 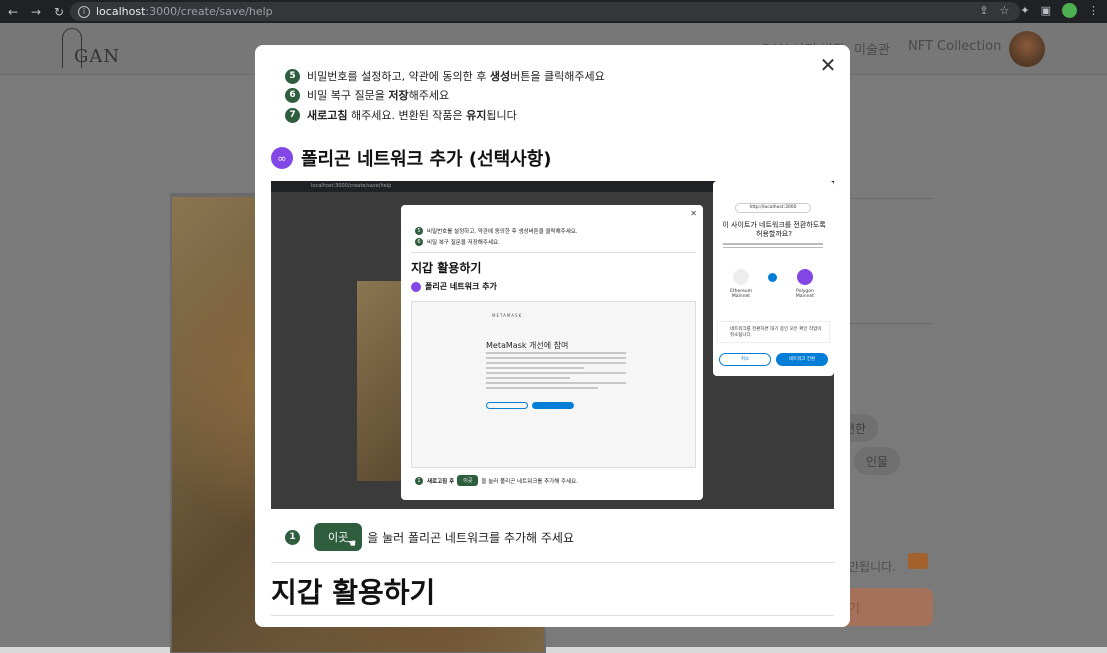 What do you see at coordinates (338, 537) in the screenshot?
I see `add-polygon-button: 이곳 ☚` at bounding box center [338, 537].